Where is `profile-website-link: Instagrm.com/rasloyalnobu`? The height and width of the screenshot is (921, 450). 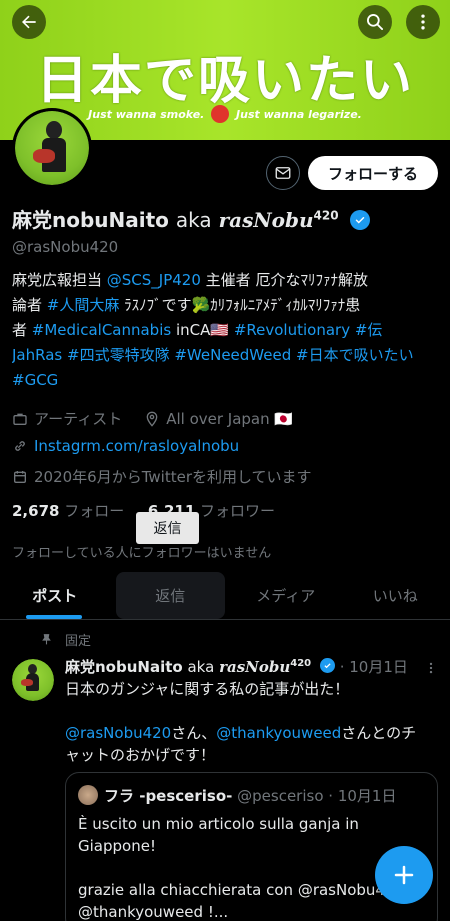
profile-website-link: Instagrm.com/rasloyalnobu is located at coordinates (136, 446).